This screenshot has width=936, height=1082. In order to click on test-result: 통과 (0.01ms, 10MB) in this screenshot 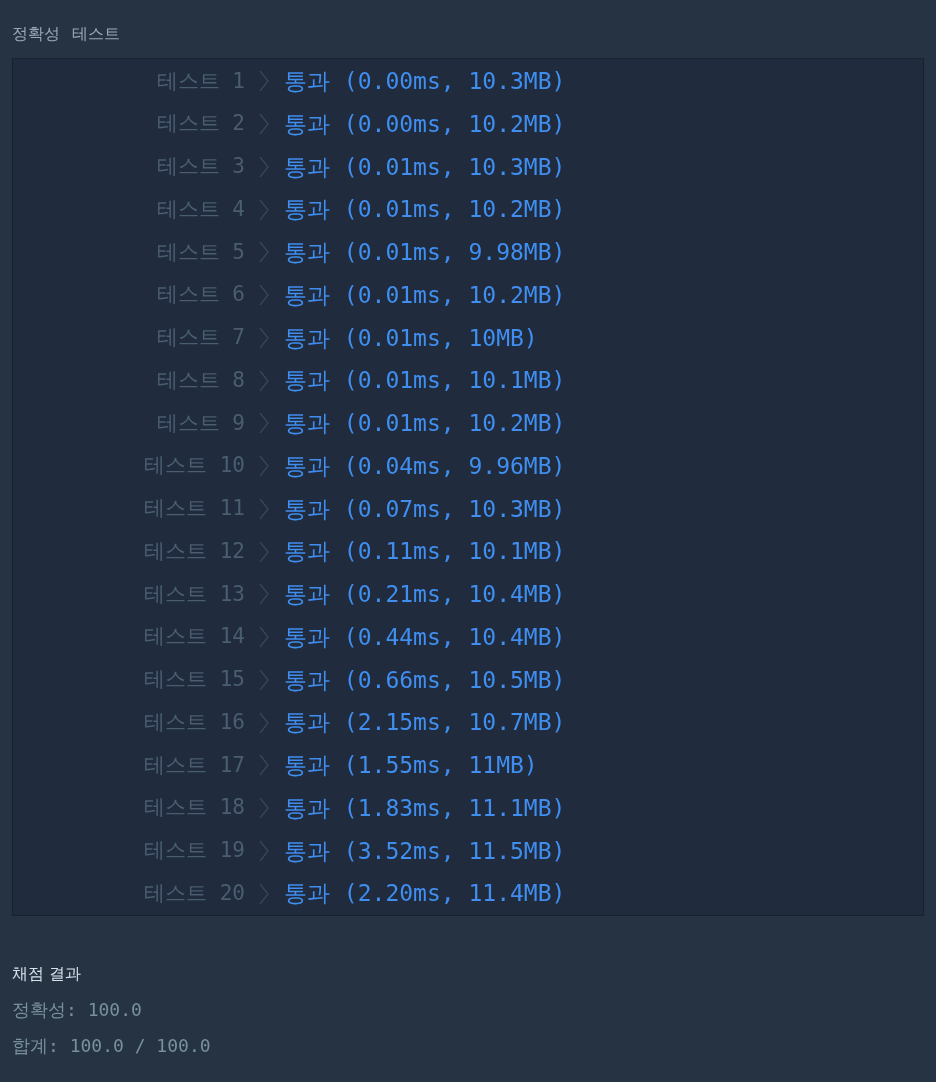, I will do `click(411, 338)`.